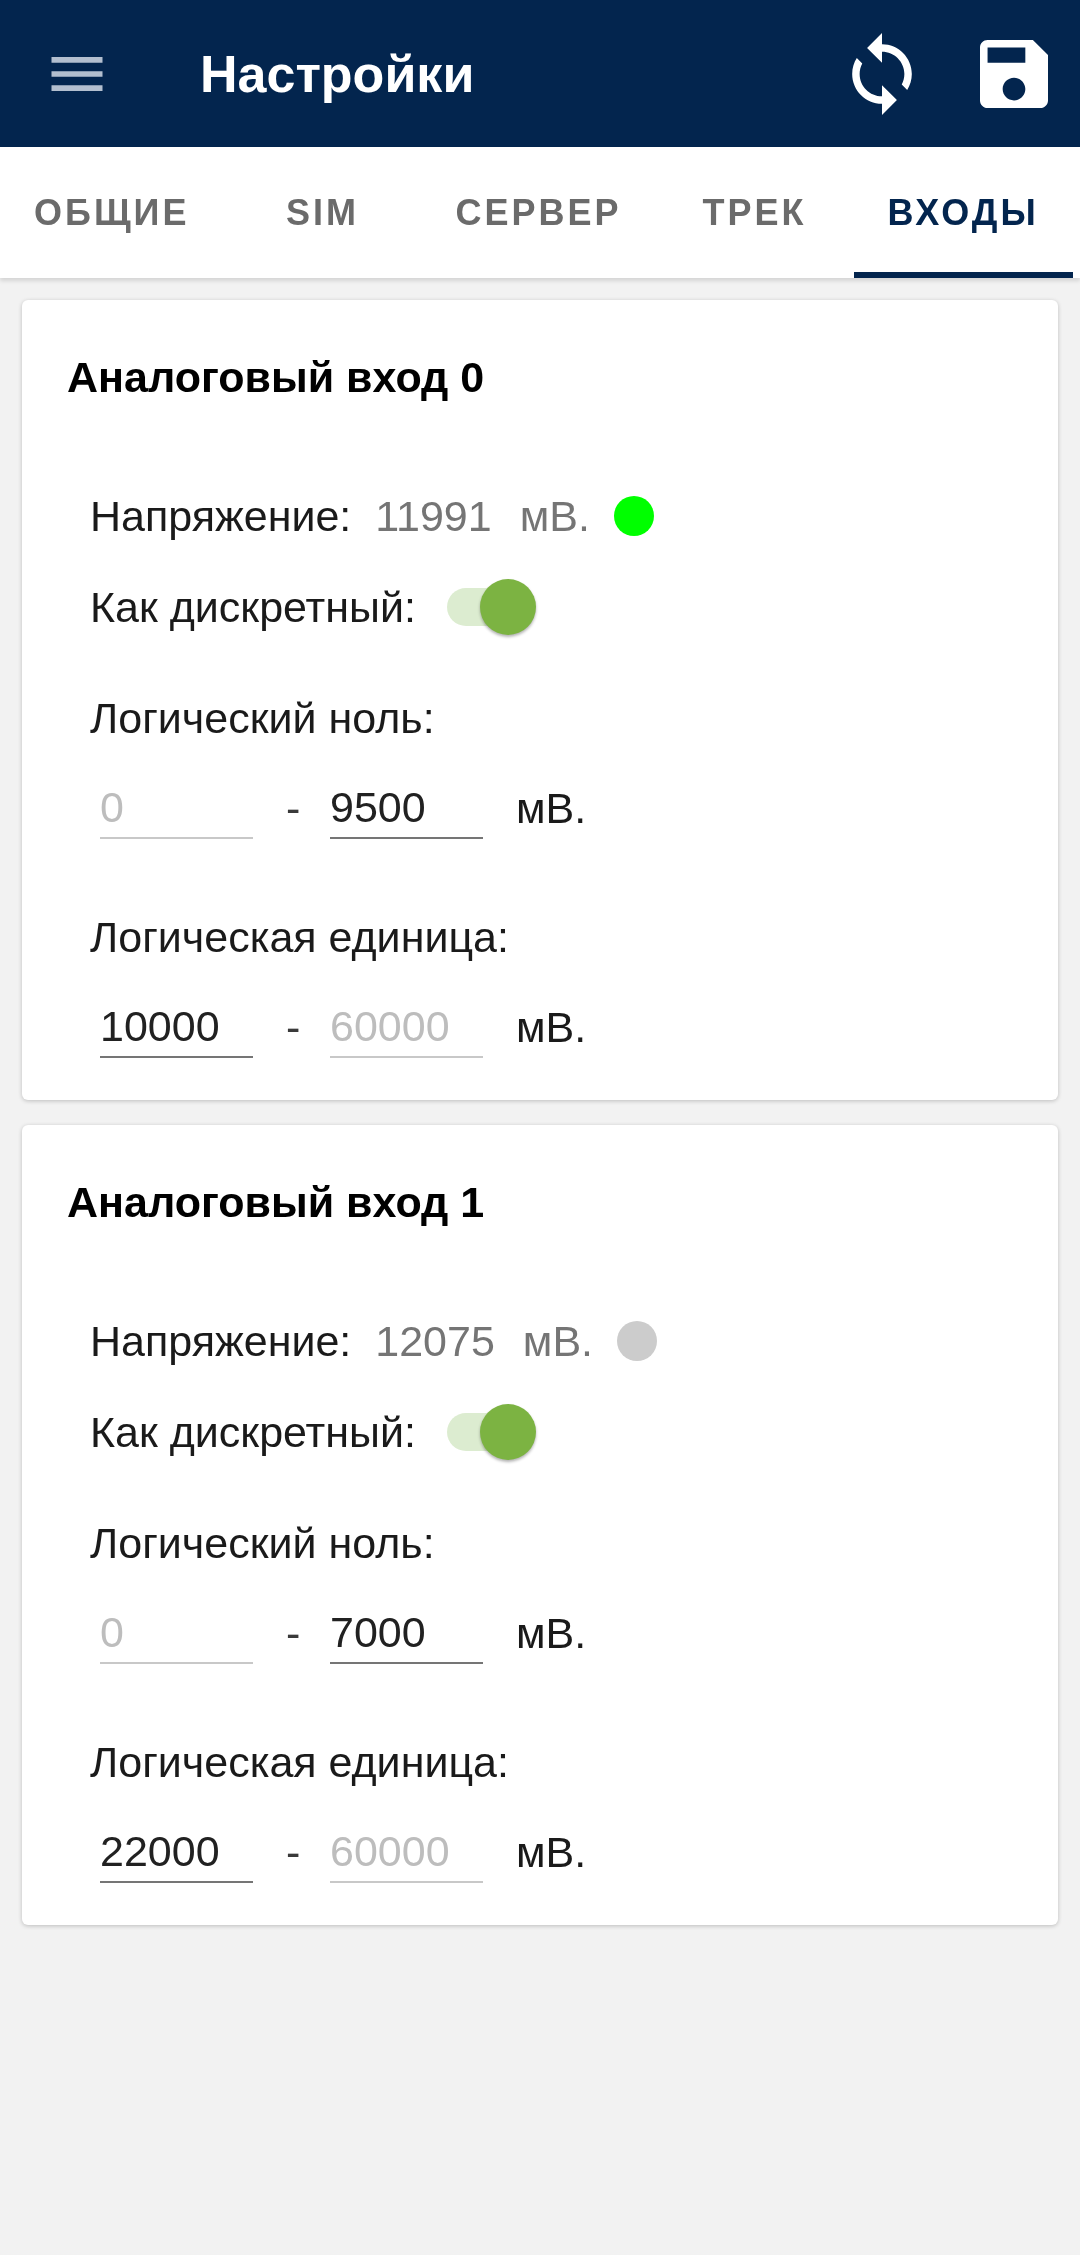  Describe the element at coordinates (112, 212) in the screenshot. I see `tab: ОБЩИЕ` at that location.